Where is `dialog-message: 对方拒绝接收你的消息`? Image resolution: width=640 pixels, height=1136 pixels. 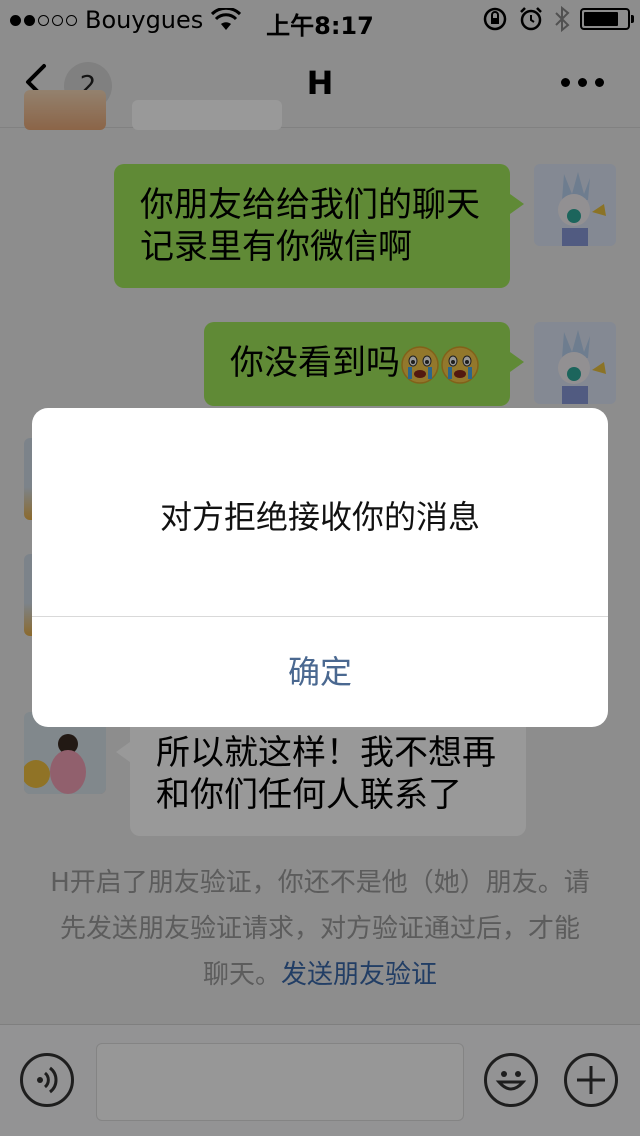
dialog-message: 对方拒绝接收你的消息 is located at coordinates (319, 517).